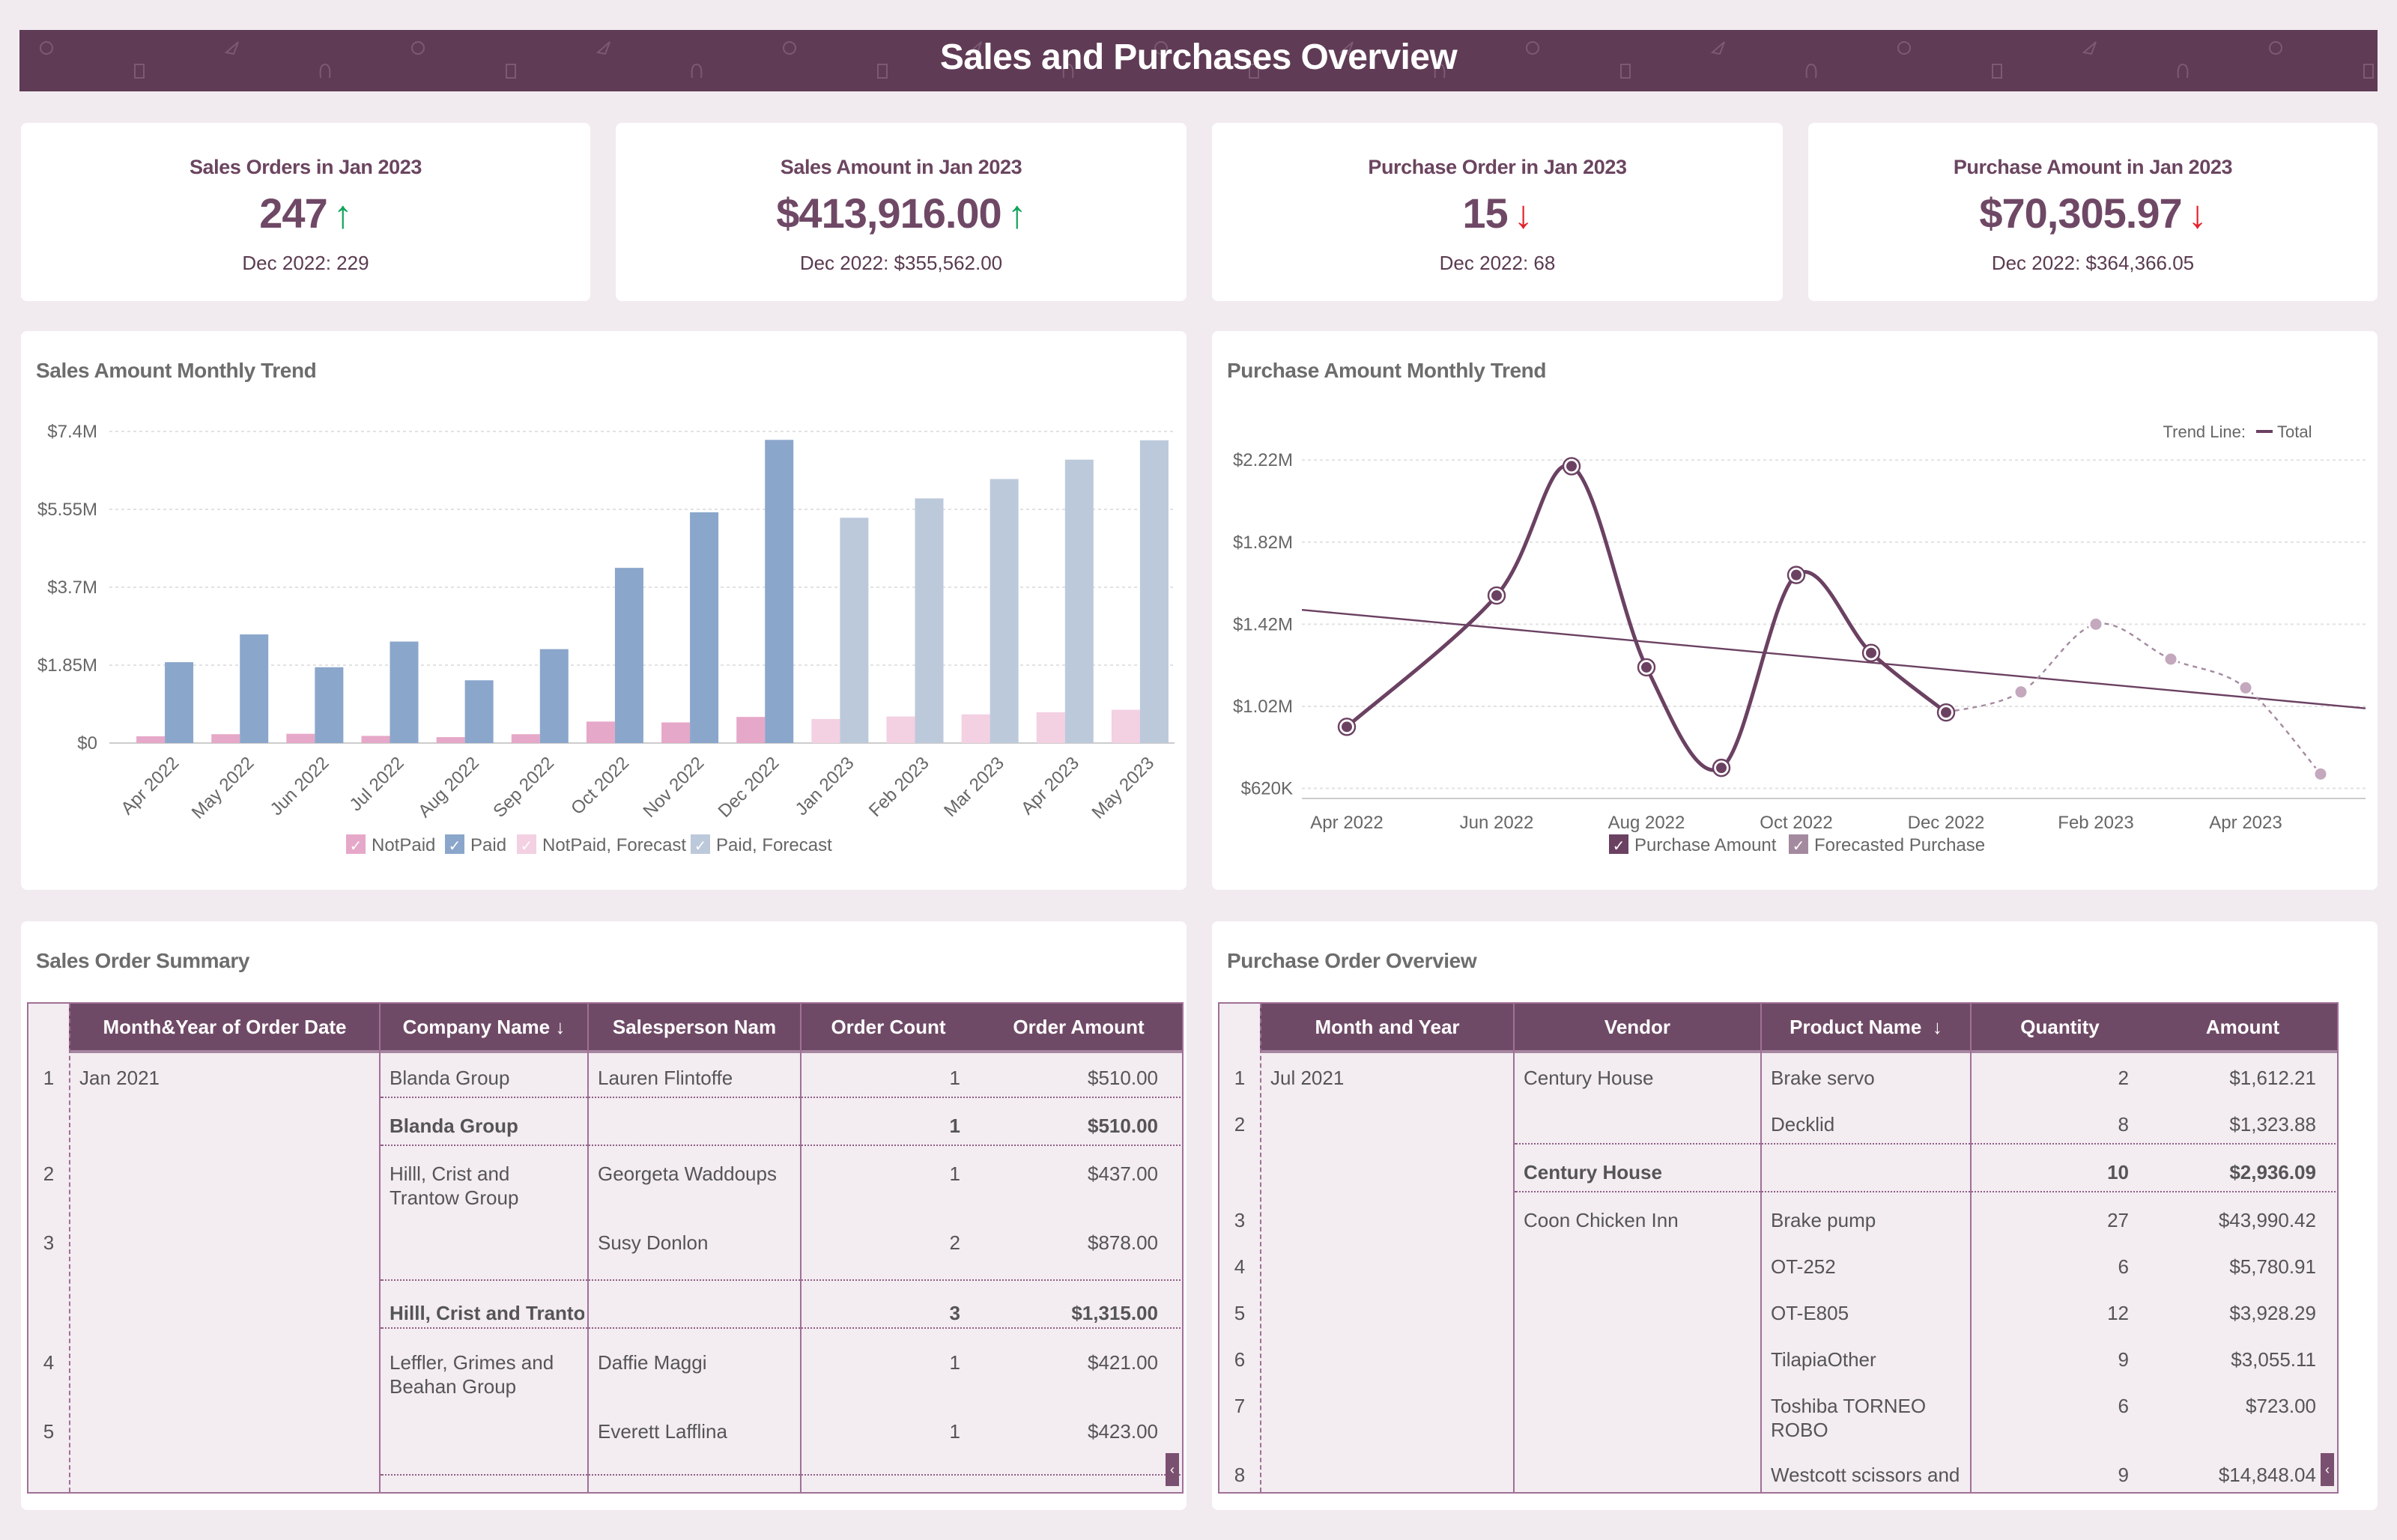 The width and height of the screenshot is (2397, 1540). I want to click on kpi-title: Sales Amount in Jan 2023, so click(901, 167).